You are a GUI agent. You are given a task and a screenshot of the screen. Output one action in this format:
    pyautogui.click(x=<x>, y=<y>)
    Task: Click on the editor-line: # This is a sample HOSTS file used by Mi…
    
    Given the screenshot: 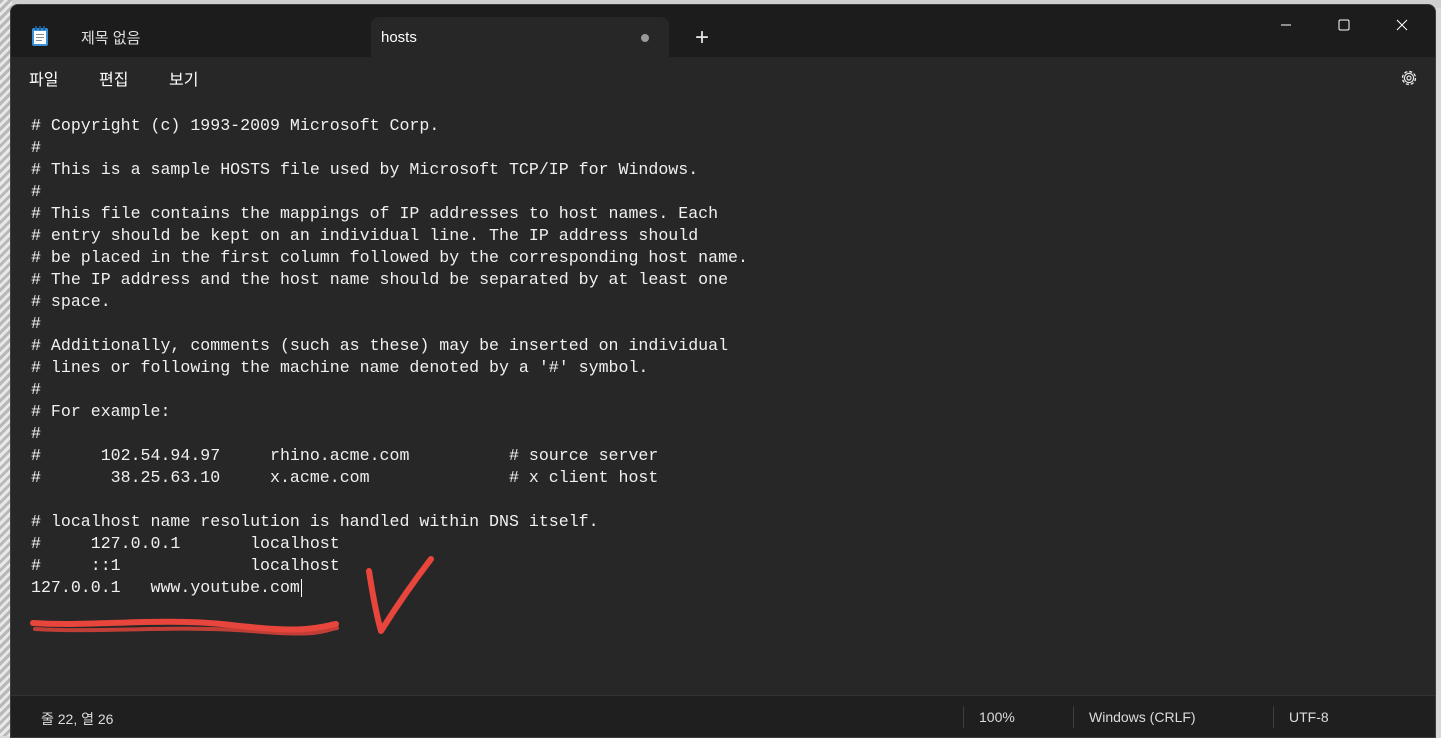 What is the action you would take?
    pyautogui.click(x=364, y=169)
    